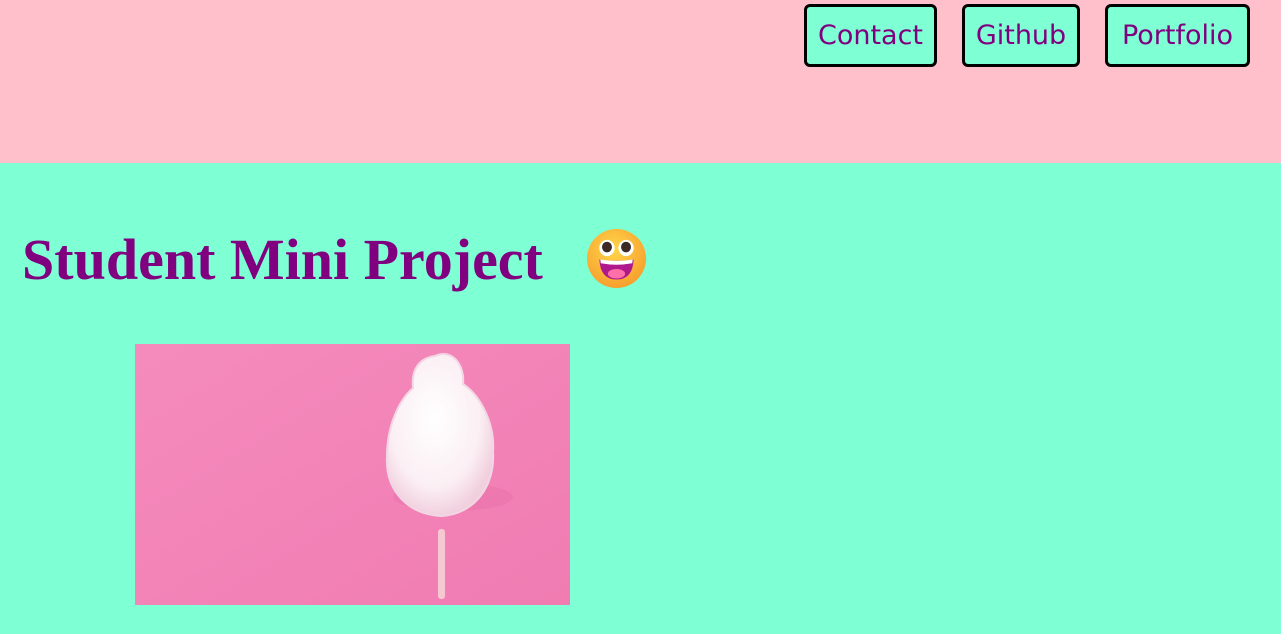  Describe the element at coordinates (870, 35) in the screenshot. I see `contact-button: Contact` at that location.